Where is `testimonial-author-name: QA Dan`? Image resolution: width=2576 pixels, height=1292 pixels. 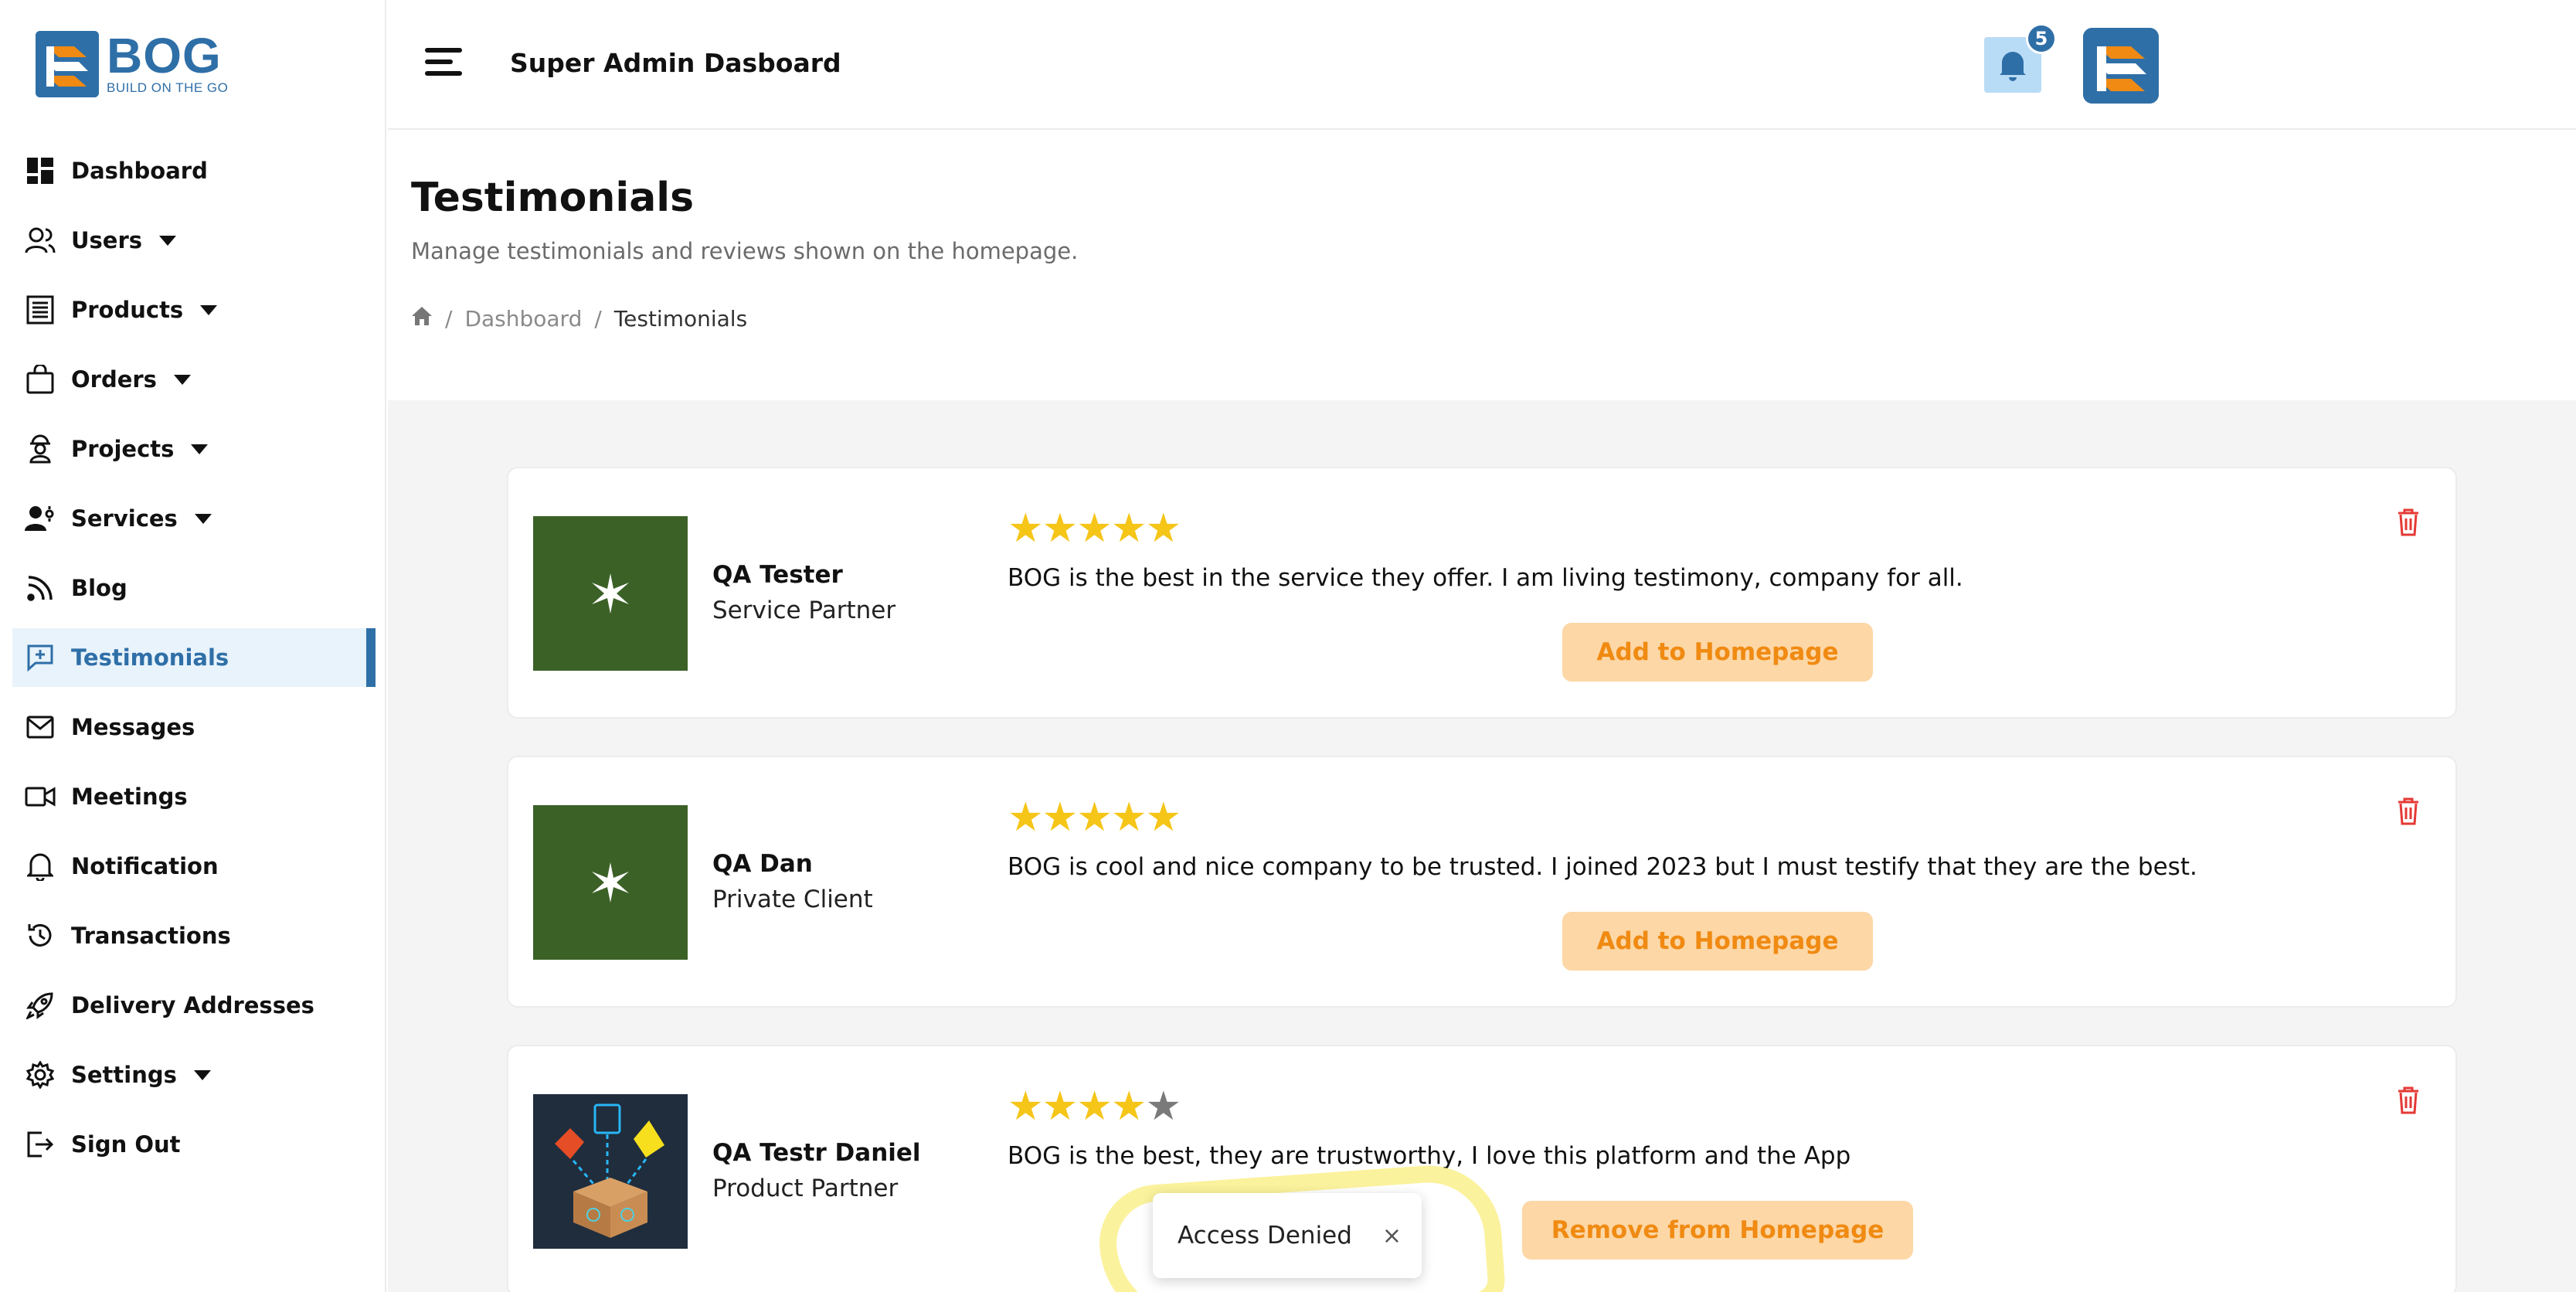 testimonial-author-name: QA Dan is located at coordinates (762, 864).